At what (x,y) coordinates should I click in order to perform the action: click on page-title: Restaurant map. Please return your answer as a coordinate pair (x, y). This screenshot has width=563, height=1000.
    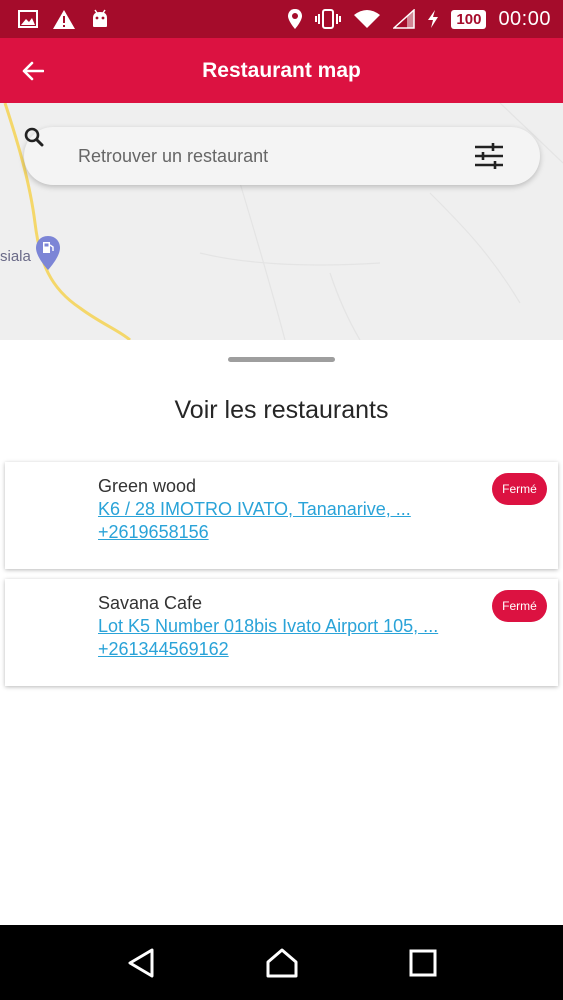
    Looking at the image, I should click on (281, 70).